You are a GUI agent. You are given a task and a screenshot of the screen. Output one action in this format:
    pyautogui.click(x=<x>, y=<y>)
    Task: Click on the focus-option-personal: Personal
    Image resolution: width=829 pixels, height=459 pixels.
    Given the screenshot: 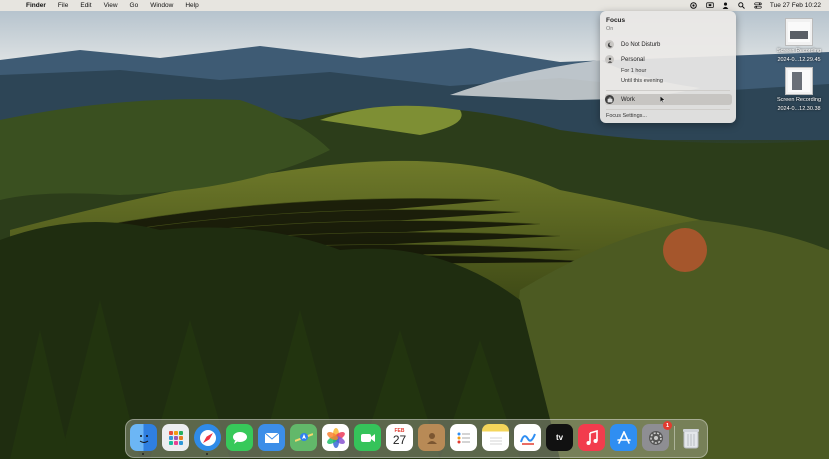 What is the action you would take?
    pyautogui.click(x=668, y=59)
    